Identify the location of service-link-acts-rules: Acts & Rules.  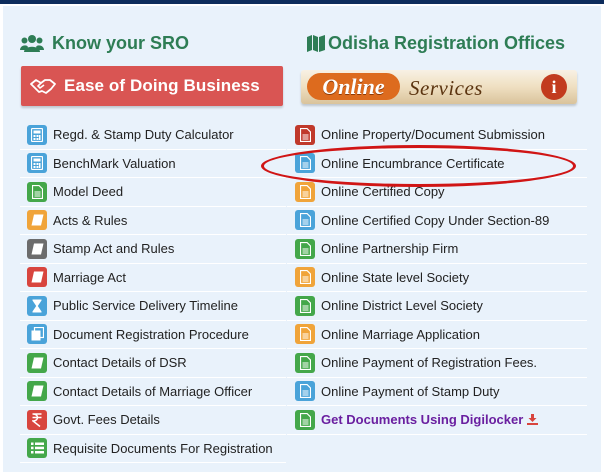
(153, 221).